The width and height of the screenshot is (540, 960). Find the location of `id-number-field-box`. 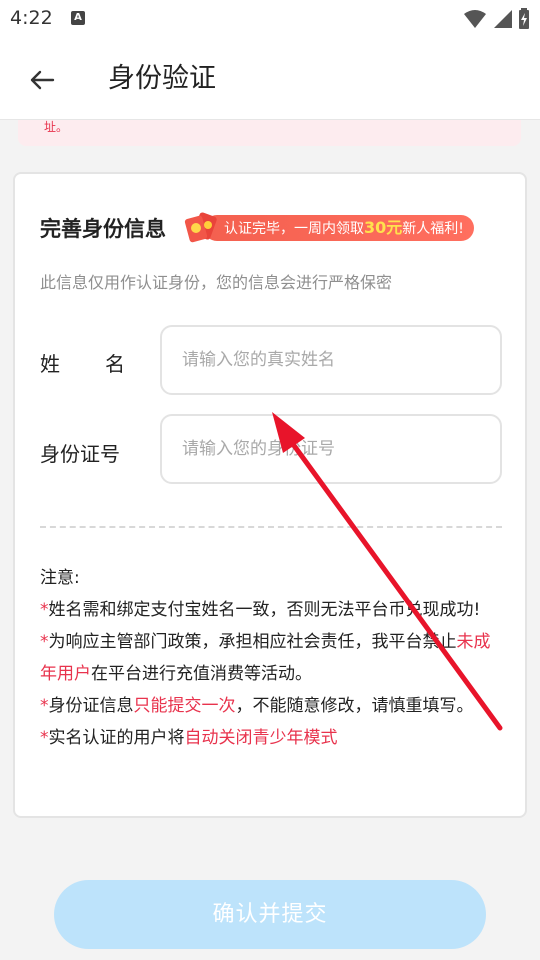

id-number-field-box is located at coordinates (331, 449).